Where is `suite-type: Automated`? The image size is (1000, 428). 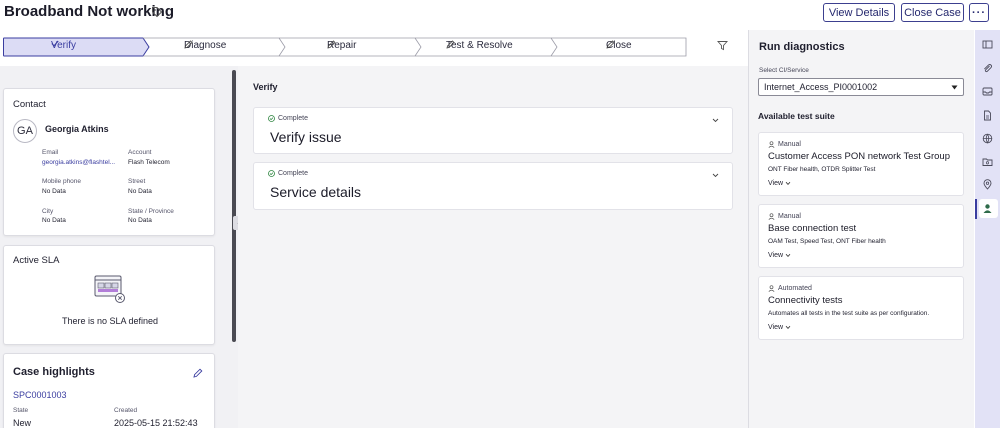
suite-type: Automated is located at coordinates (790, 288).